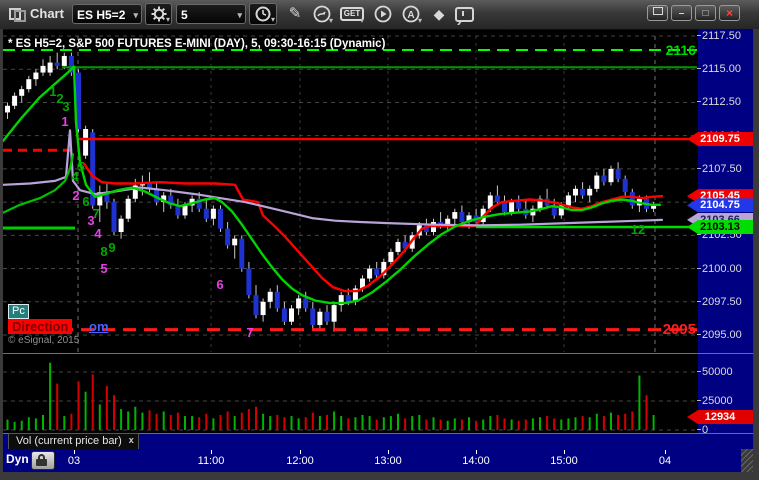 This screenshot has height=480, width=759. I want to click on symbol-combo: ES H5=2 ▾, so click(107, 14).